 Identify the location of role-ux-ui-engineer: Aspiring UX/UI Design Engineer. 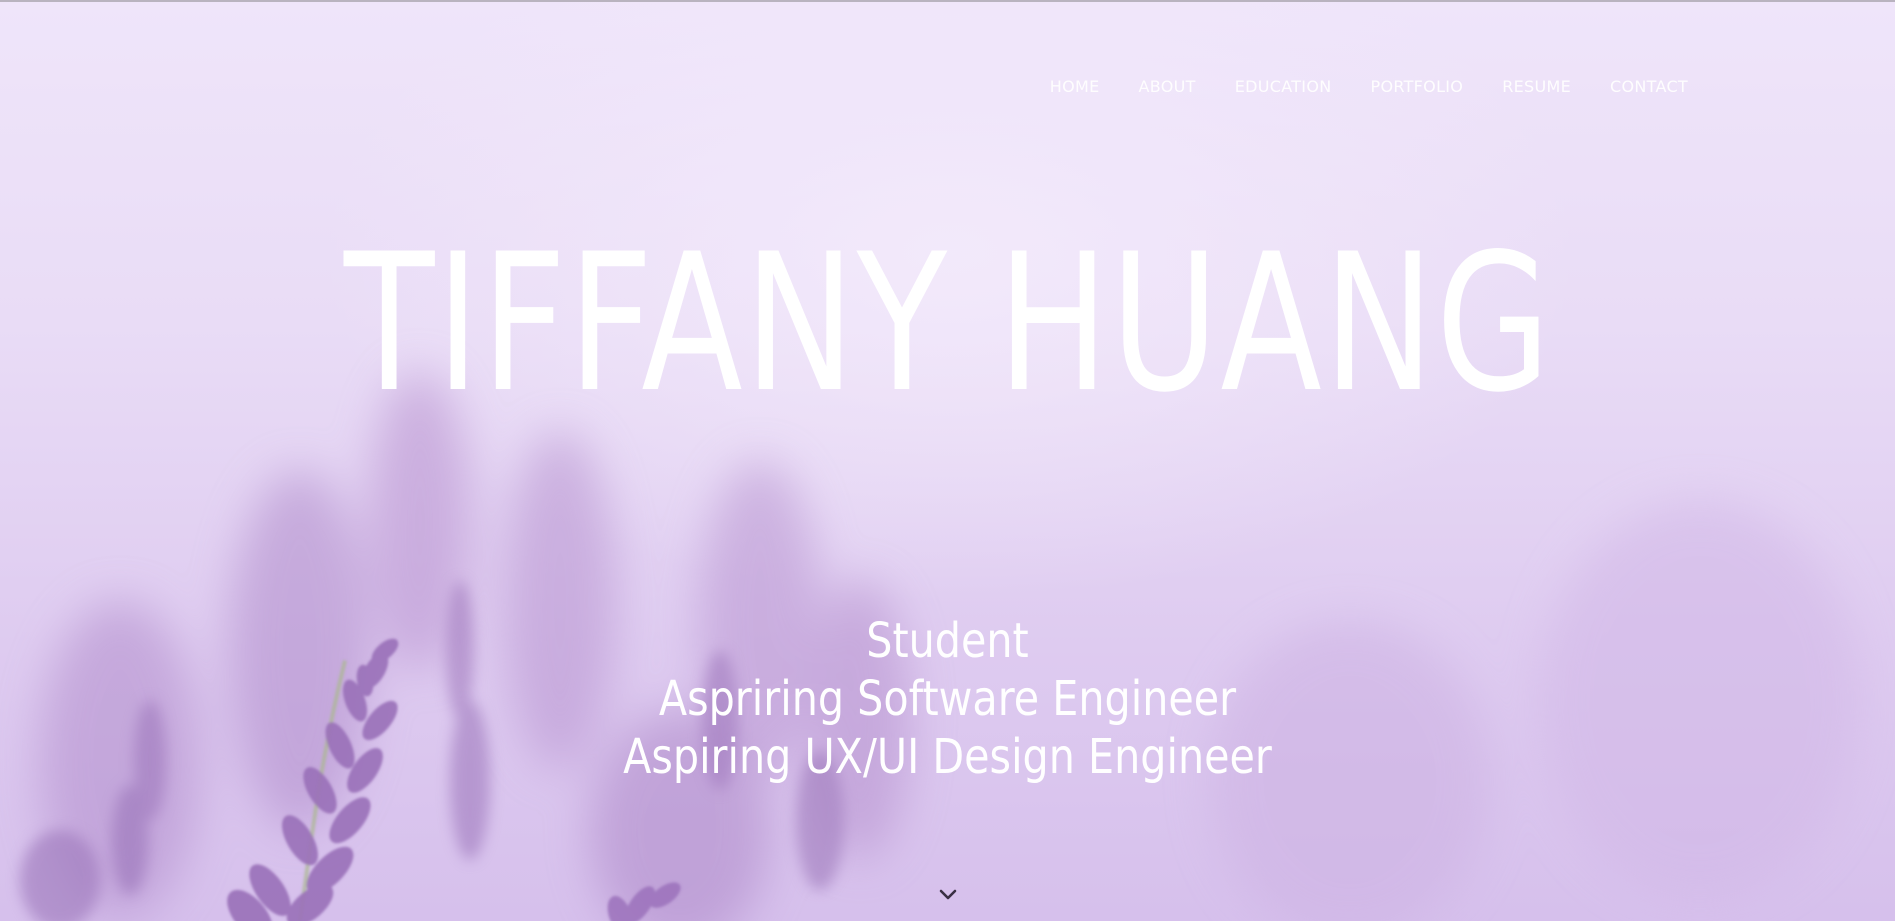
(947, 757).